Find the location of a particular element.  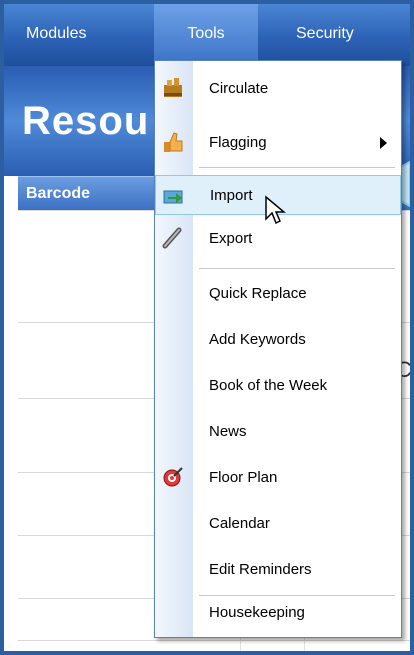

menu-item-floor-plan: Floor Plan is located at coordinates (278, 478).